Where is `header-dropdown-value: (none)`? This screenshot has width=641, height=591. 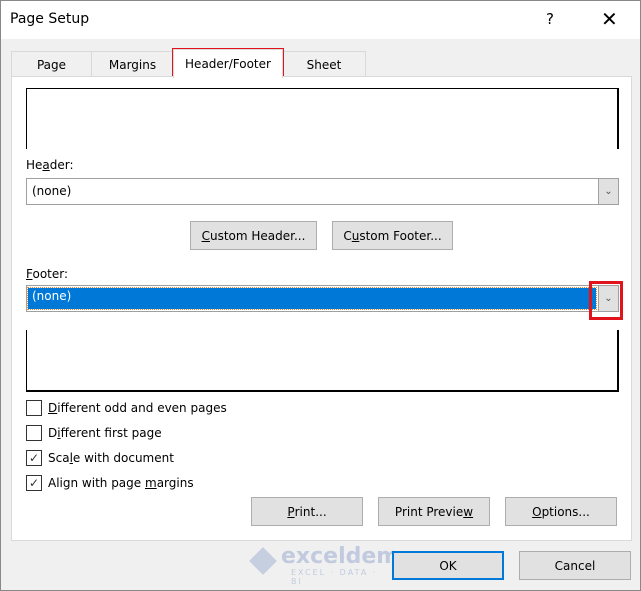 header-dropdown-value: (none) is located at coordinates (52, 191).